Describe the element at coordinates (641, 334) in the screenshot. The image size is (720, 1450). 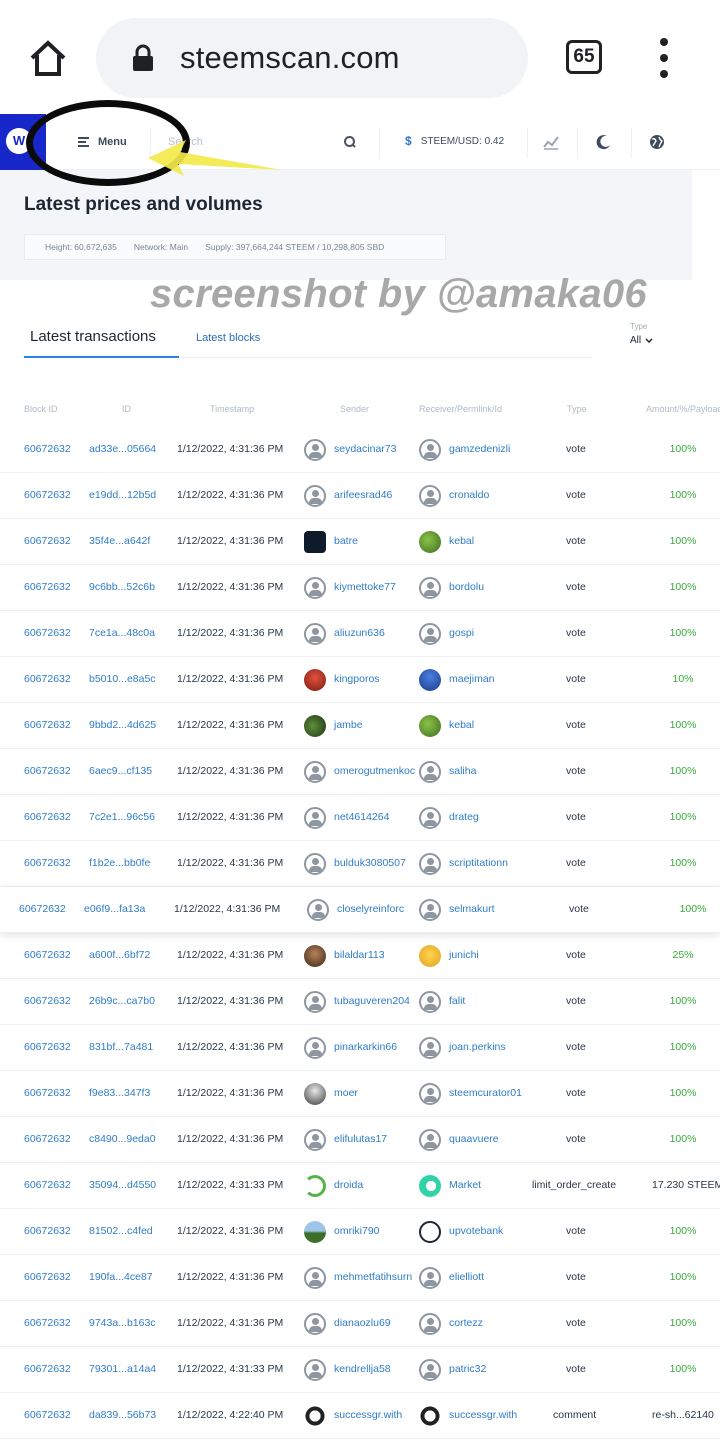
I see `type-filter: Type All` at that location.